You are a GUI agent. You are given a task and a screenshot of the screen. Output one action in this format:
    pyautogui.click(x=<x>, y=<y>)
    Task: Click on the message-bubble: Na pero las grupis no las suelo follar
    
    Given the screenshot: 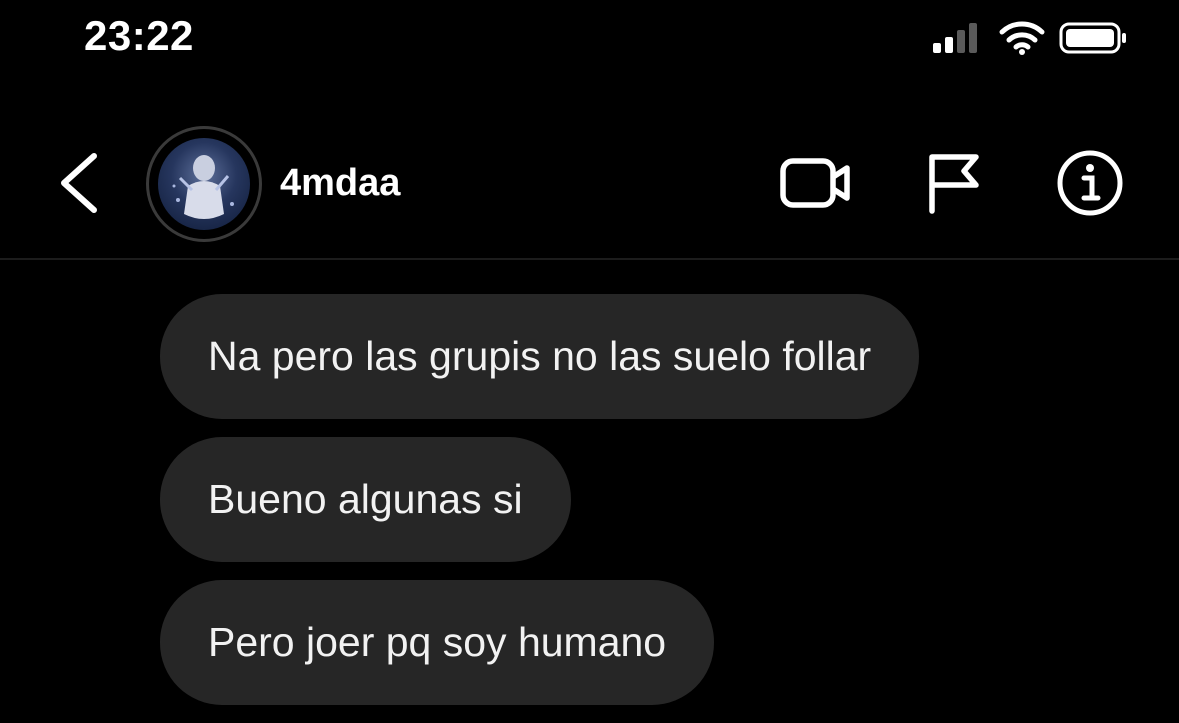 What is the action you would take?
    pyautogui.click(x=540, y=356)
    